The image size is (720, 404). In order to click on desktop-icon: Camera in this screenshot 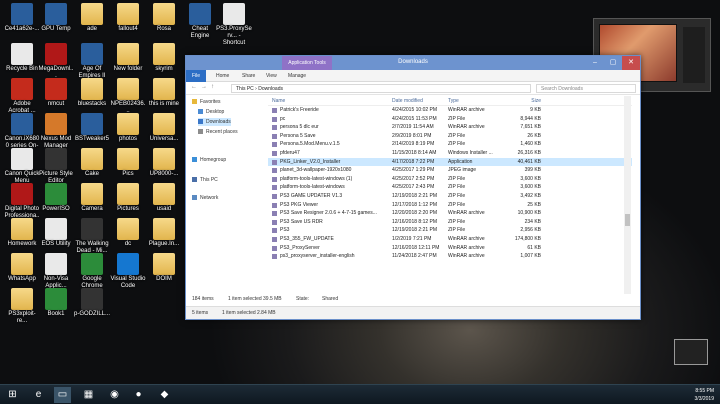, I will do `click(92, 198)`.